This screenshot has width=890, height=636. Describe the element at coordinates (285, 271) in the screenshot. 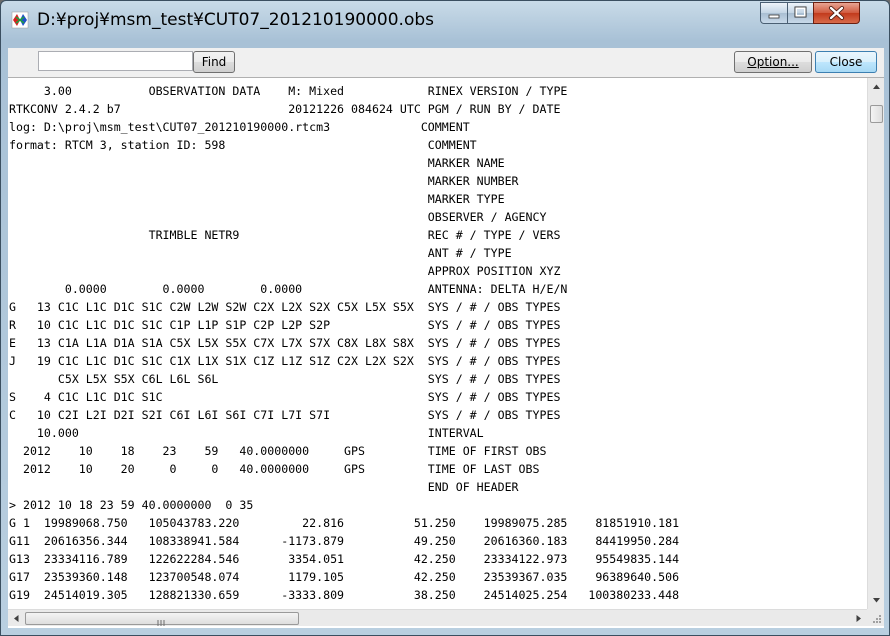

I see `text-line: APPROX POSITION XYZ` at that location.